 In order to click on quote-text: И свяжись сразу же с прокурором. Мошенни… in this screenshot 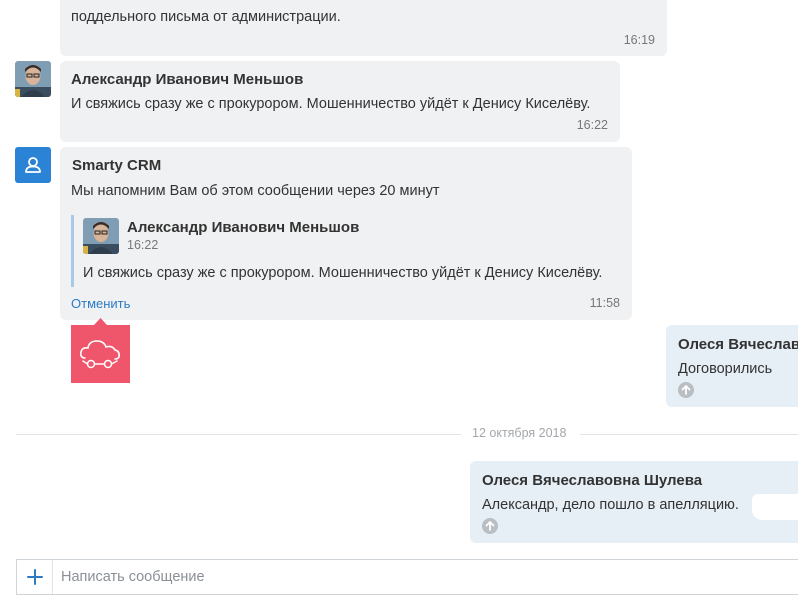, I will do `click(343, 273)`.